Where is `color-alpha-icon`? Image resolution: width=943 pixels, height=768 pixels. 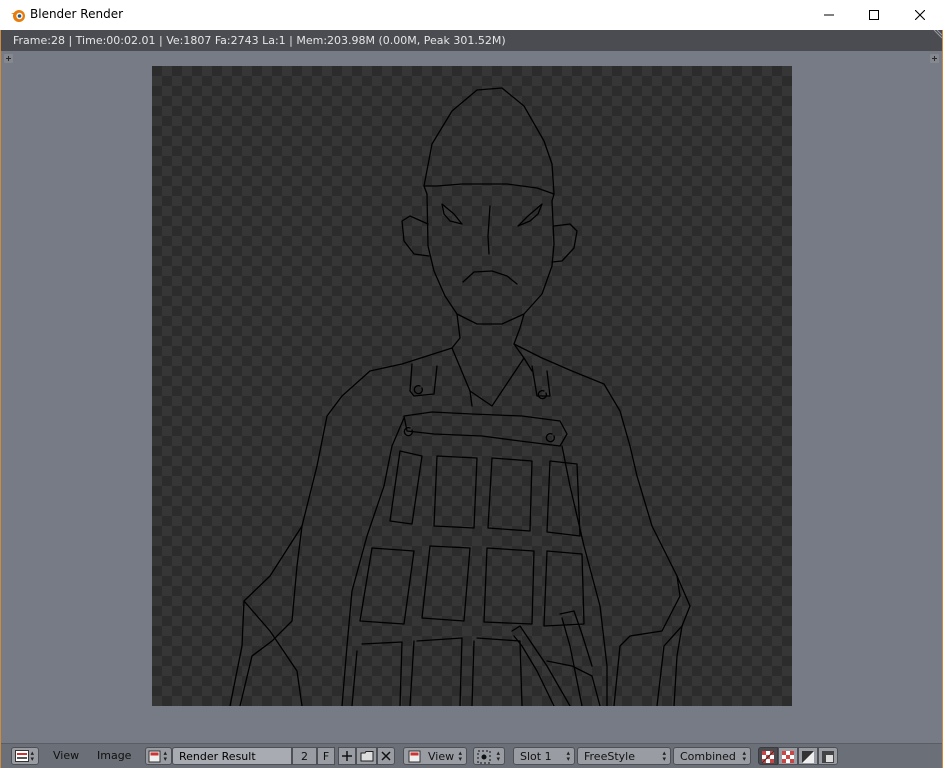
color-alpha-icon is located at coordinates (768, 757).